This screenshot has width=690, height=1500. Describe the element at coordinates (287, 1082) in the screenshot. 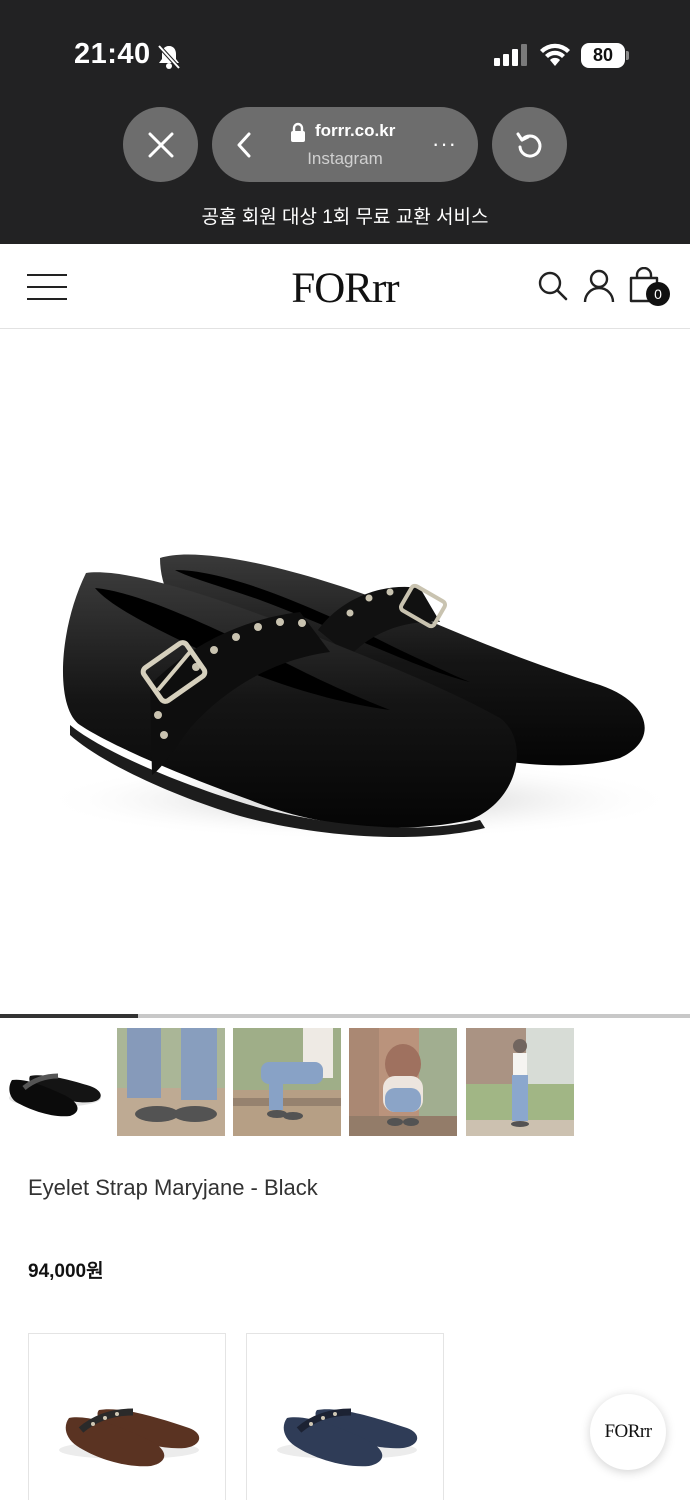

I see `thumb-sitting-bench` at that location.